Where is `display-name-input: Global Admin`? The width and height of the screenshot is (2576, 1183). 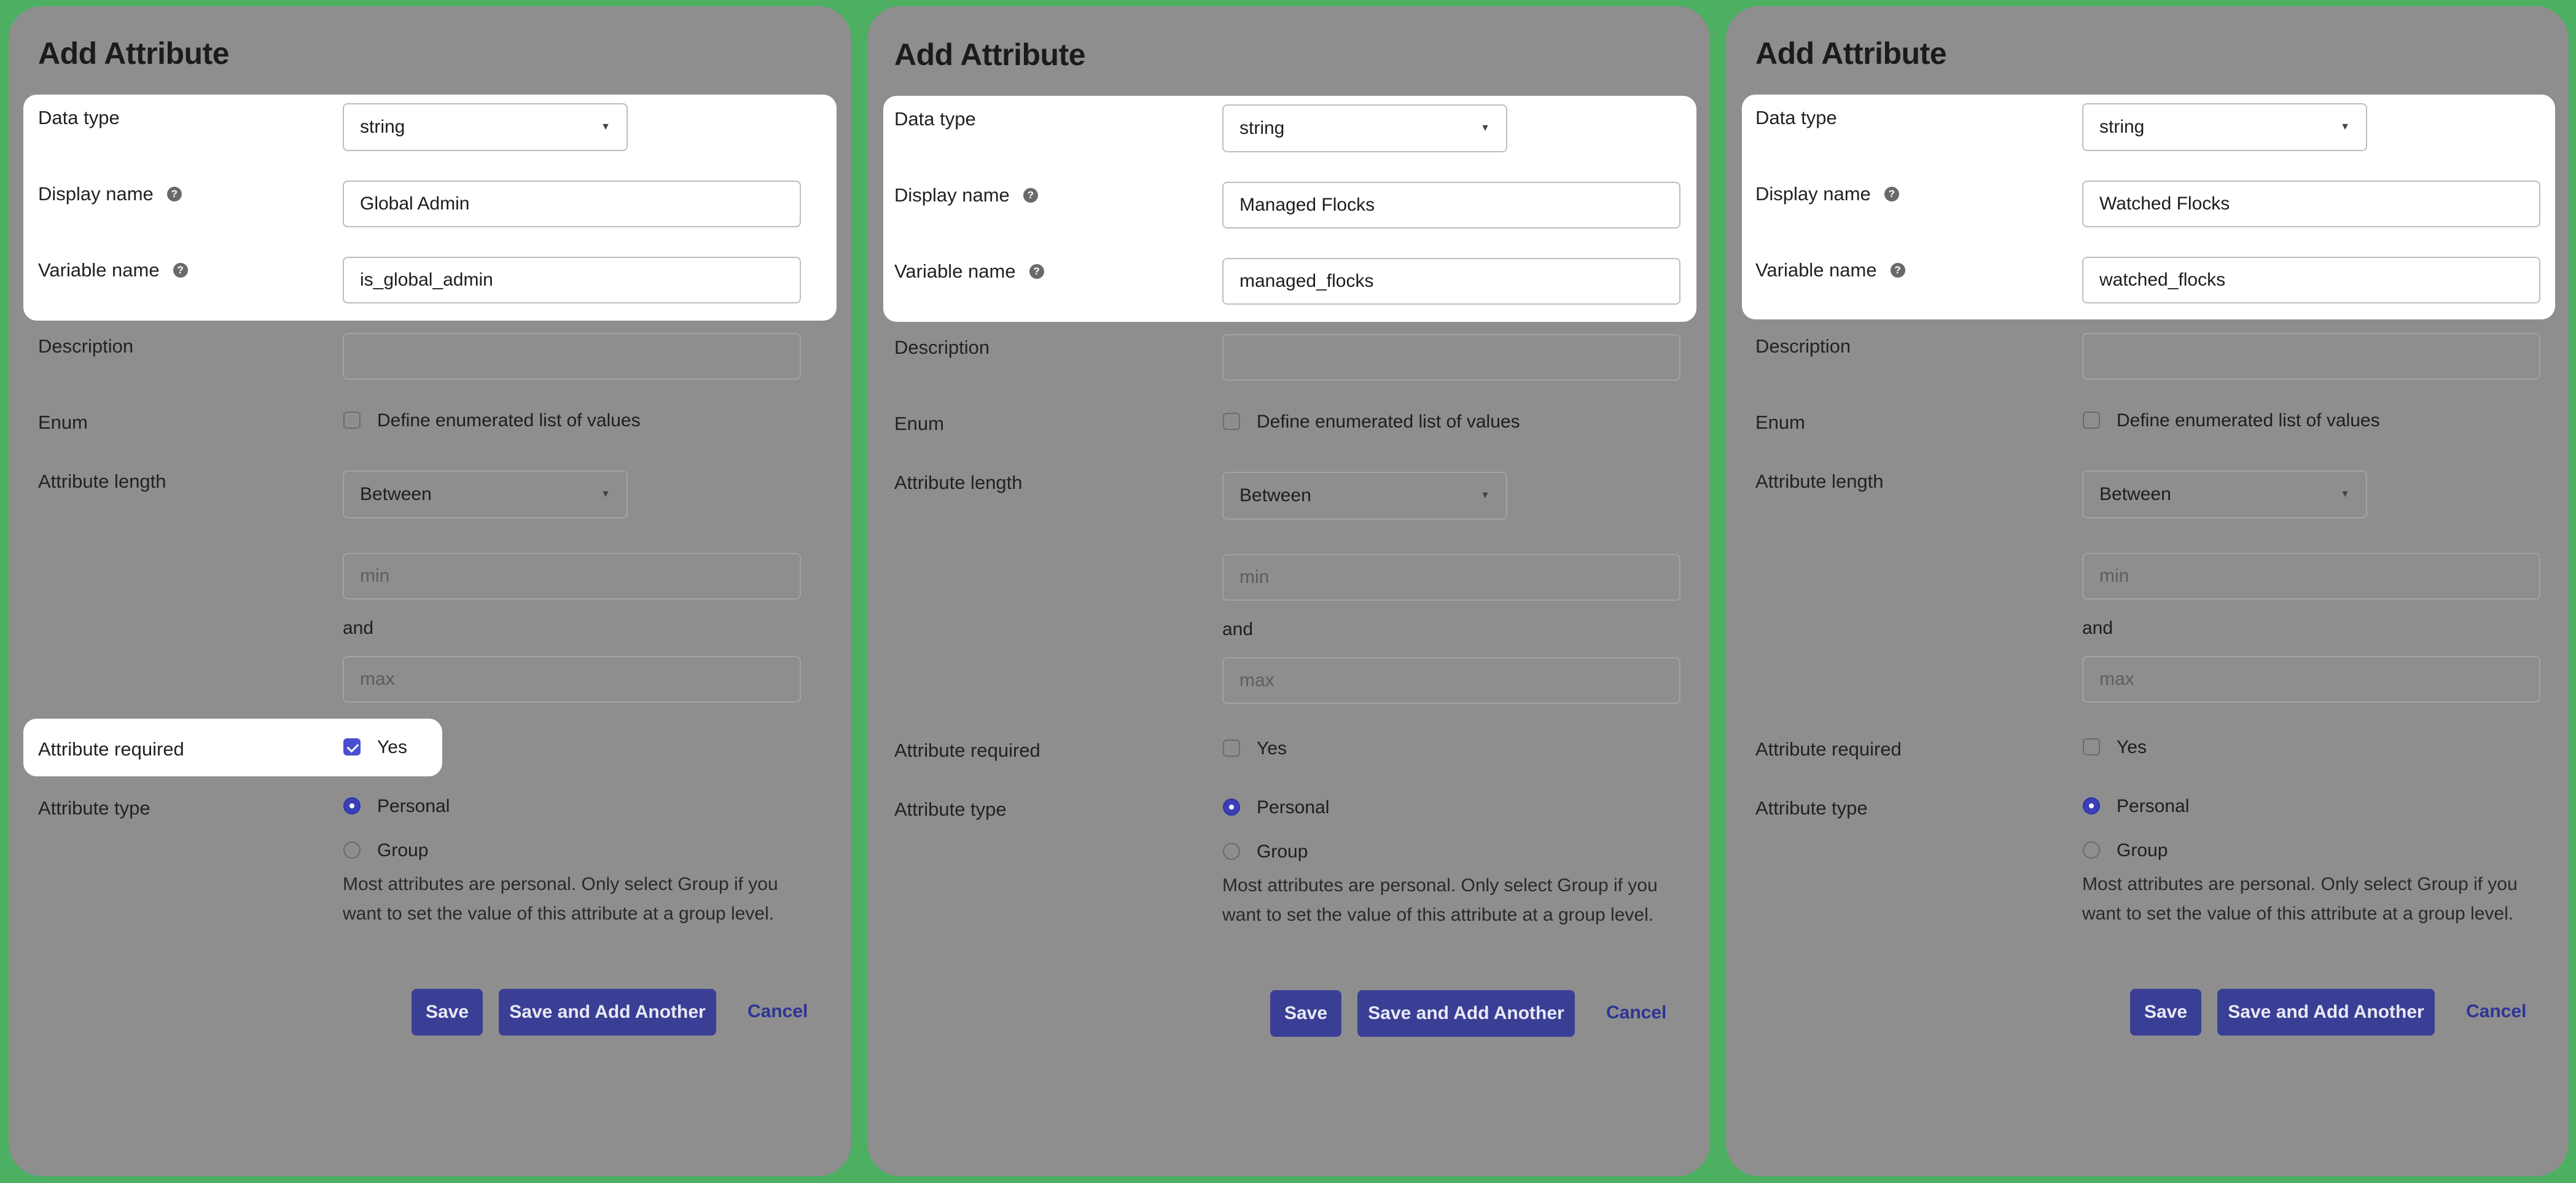
display-name-input: Global Admin is located at coordinates (572, 204).